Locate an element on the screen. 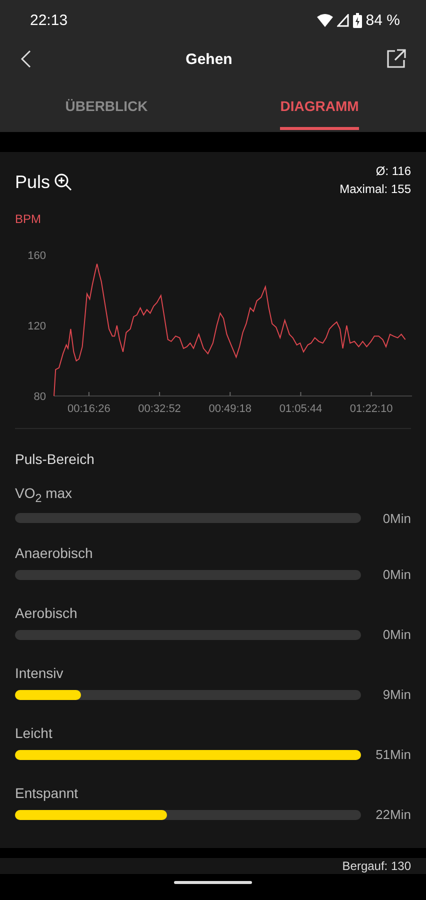 The width and height of the screenshot is (426, 900). zone-duration: 9Min is located at coordinates (396, 694).